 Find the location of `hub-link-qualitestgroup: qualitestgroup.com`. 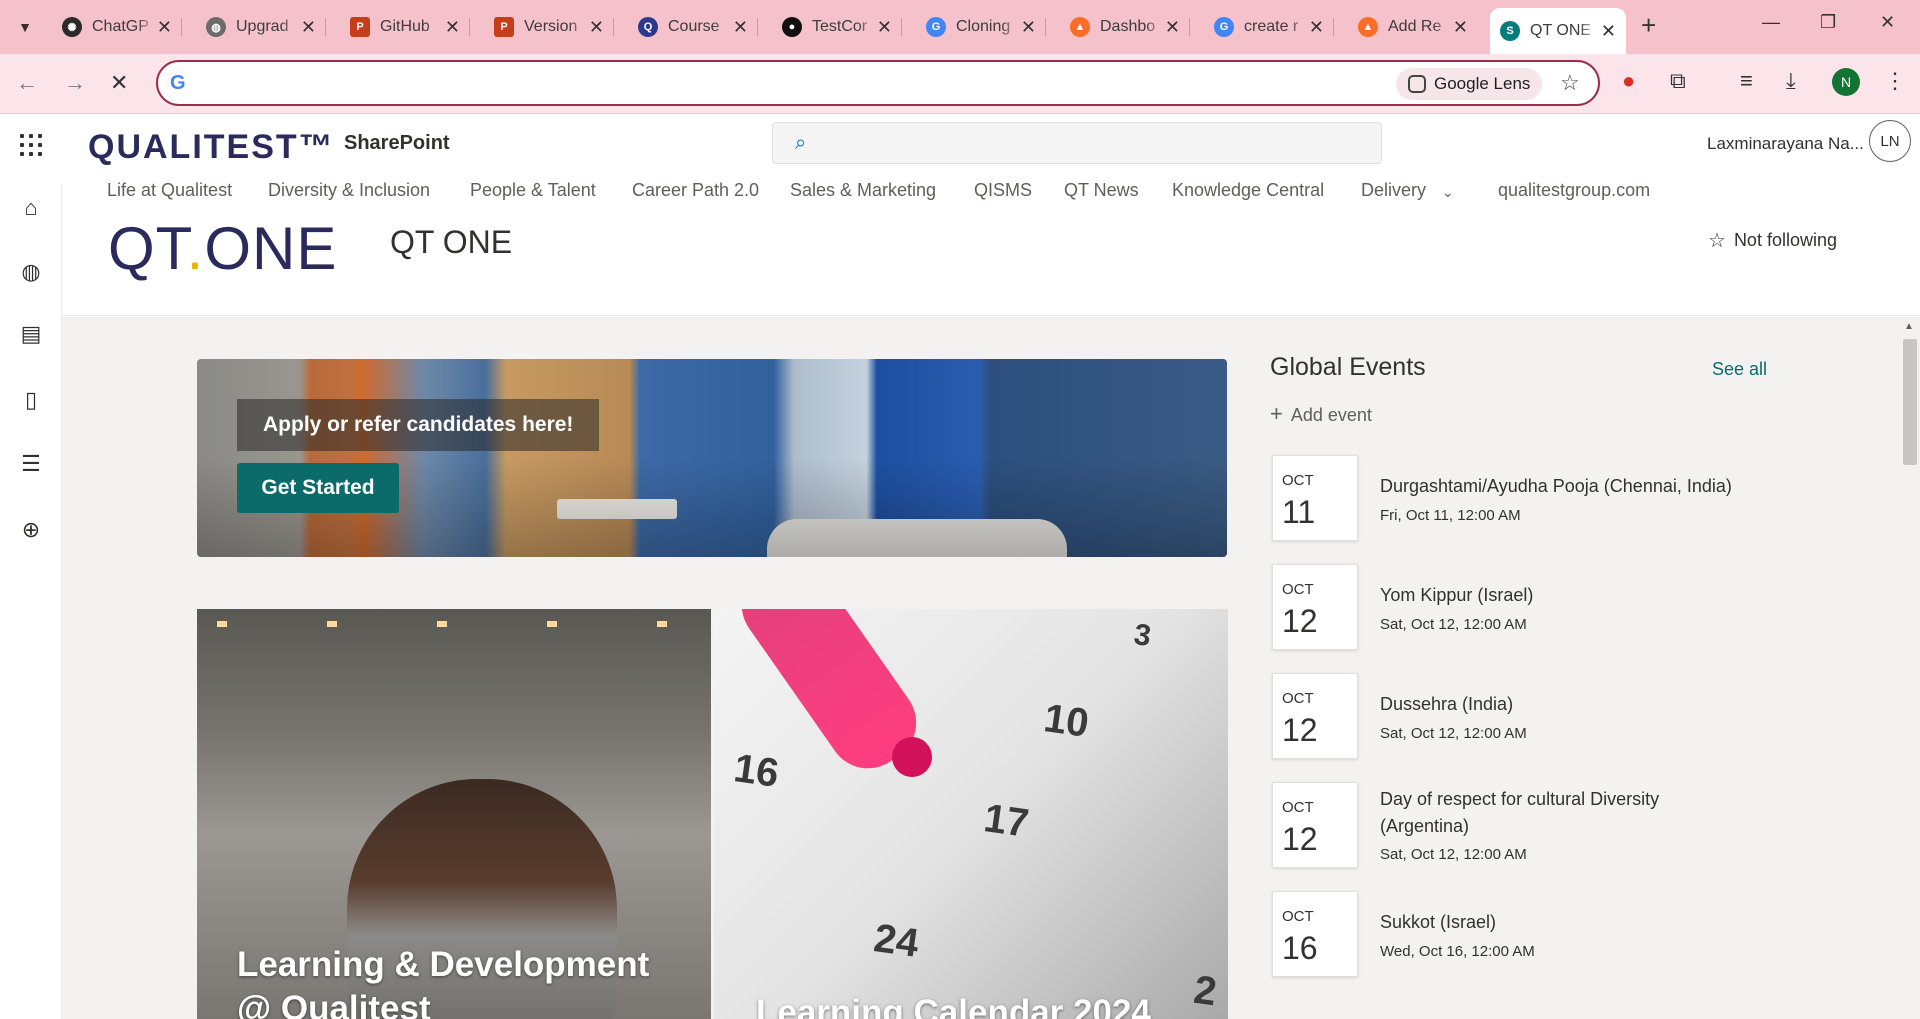

hub-link-qualitestgroup: qualitestgroup.com is located at coordinates (1574, 190).